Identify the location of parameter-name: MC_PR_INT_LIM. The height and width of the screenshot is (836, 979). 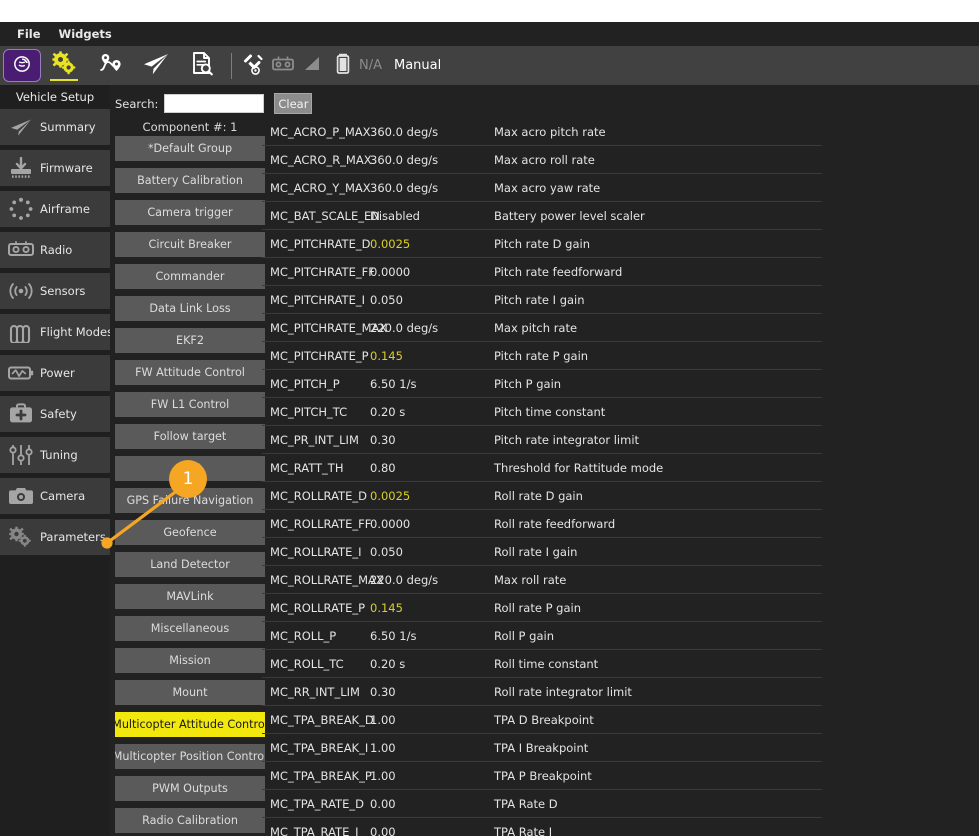
(314, 439).